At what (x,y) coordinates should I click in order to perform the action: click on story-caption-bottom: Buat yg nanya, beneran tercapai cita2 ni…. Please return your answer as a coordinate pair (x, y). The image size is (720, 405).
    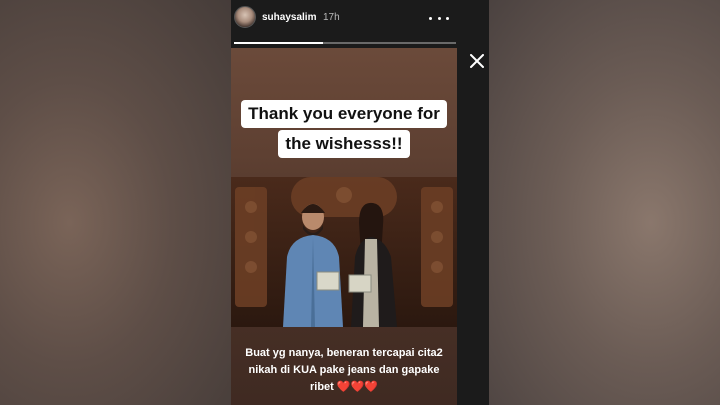
    Looking at the image, I should click on (344, 370).